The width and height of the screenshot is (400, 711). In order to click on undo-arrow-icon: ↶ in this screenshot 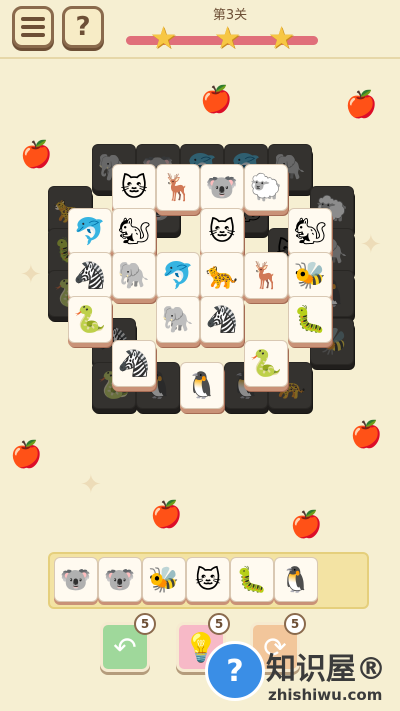, I will do `click(125, 647)`.